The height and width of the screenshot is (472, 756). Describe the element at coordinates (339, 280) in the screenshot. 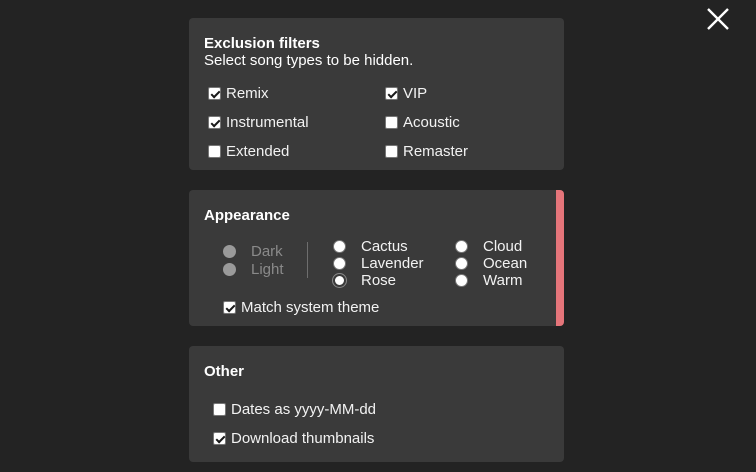

I see `radio-selected-icon` at that location.